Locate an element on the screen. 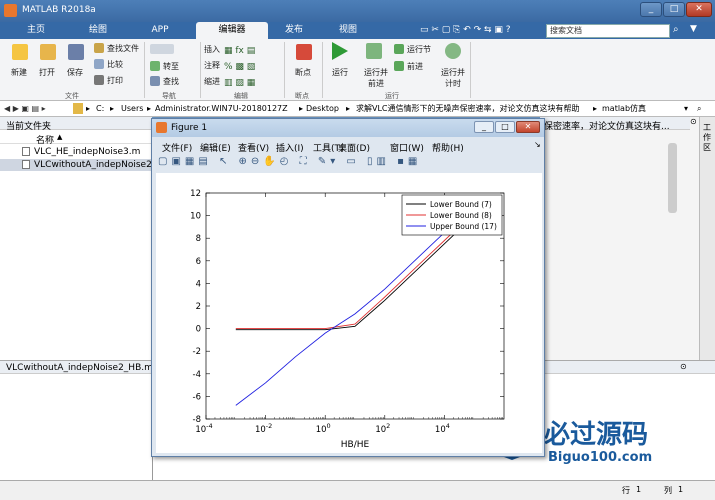  run-button: 运行 is located at coordinates (340, 72).